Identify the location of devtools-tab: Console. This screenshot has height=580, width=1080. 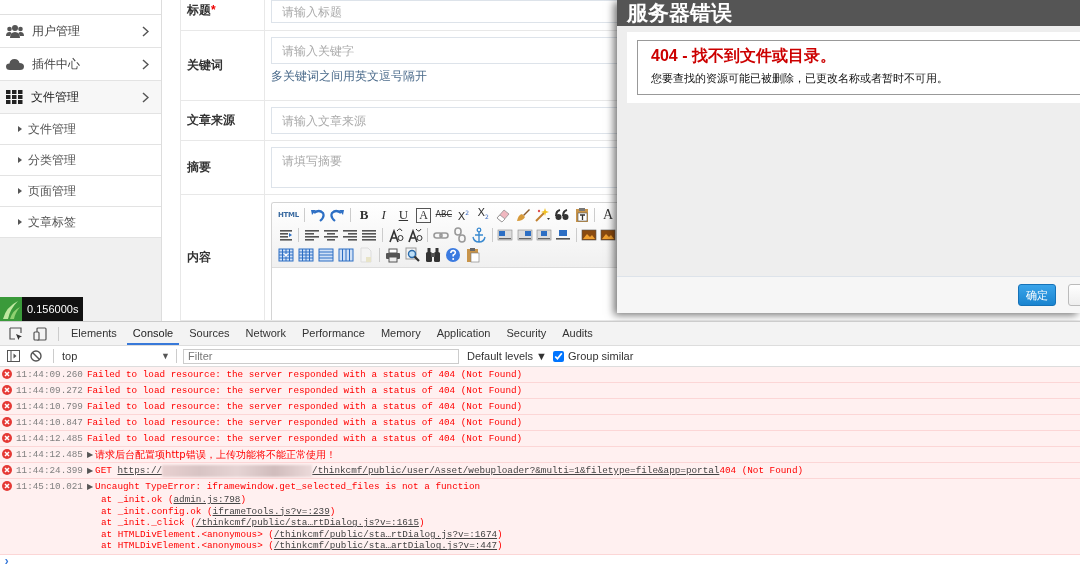
(153, 333).